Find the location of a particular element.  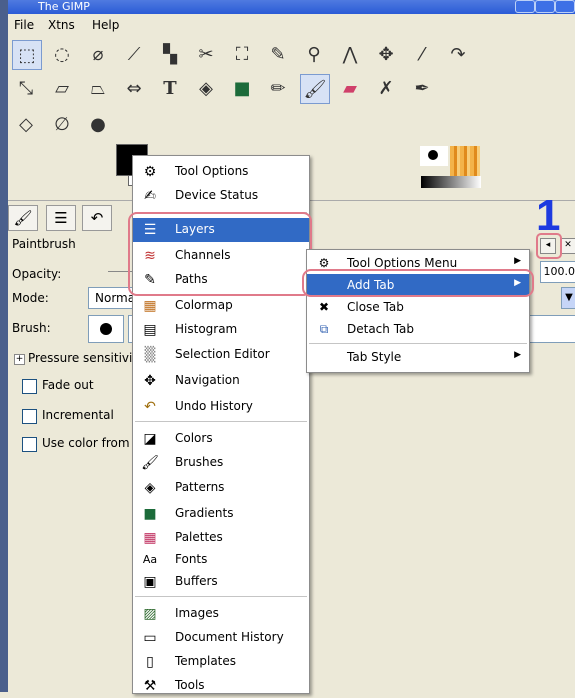

menu-bar: File Xtns Help is located at coordinates (291, 24).